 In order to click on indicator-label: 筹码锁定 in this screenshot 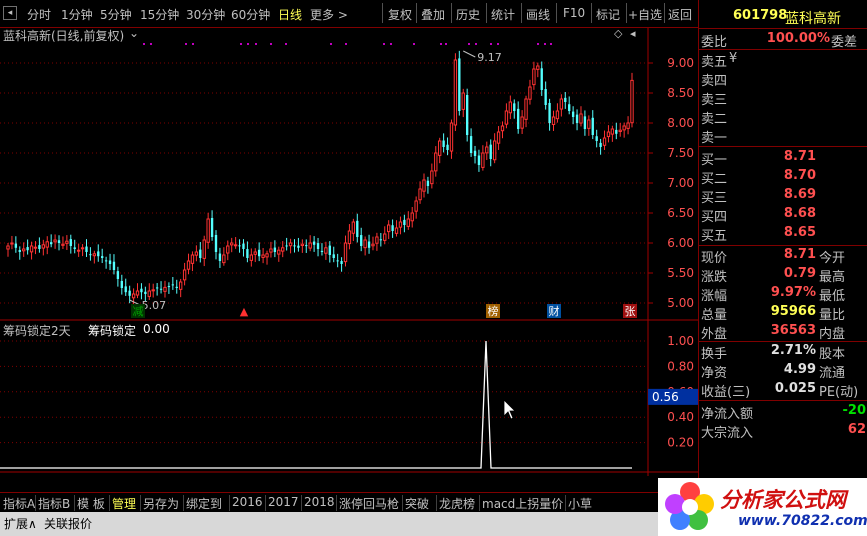, I will do `click(112, 331)`.